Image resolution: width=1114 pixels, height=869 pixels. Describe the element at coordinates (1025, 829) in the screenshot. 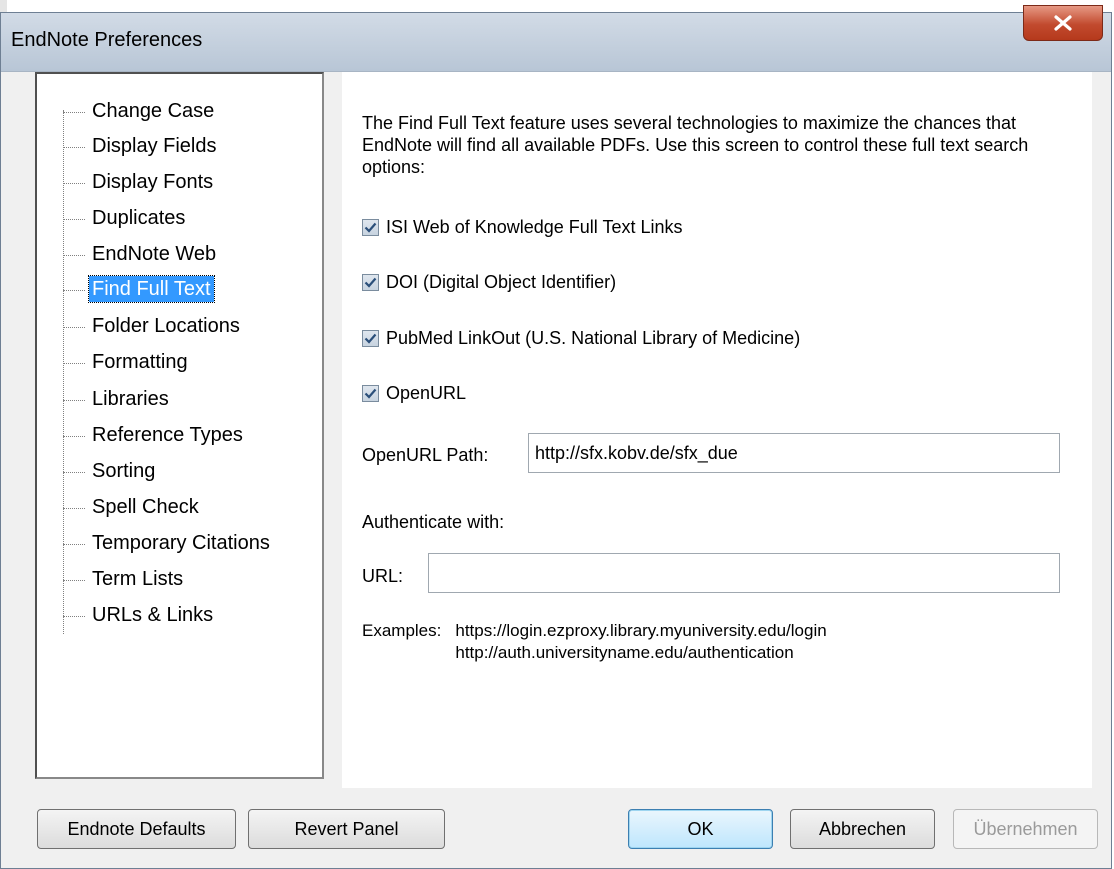

I see `apply-button: Übernehmen` at that location.